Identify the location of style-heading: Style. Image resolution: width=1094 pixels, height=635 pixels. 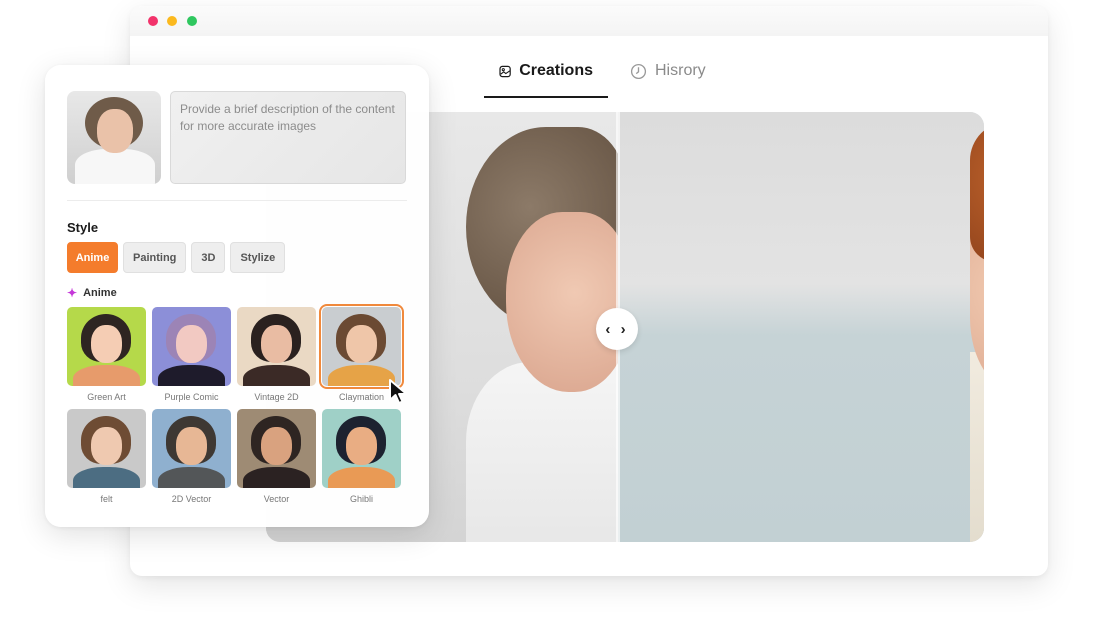
(83, 227).